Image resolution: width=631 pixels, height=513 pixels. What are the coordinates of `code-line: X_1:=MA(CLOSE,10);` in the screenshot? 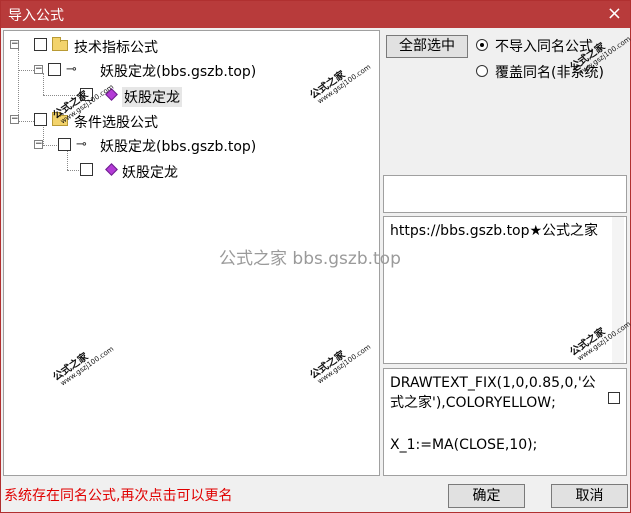 It's located at (464, 445).